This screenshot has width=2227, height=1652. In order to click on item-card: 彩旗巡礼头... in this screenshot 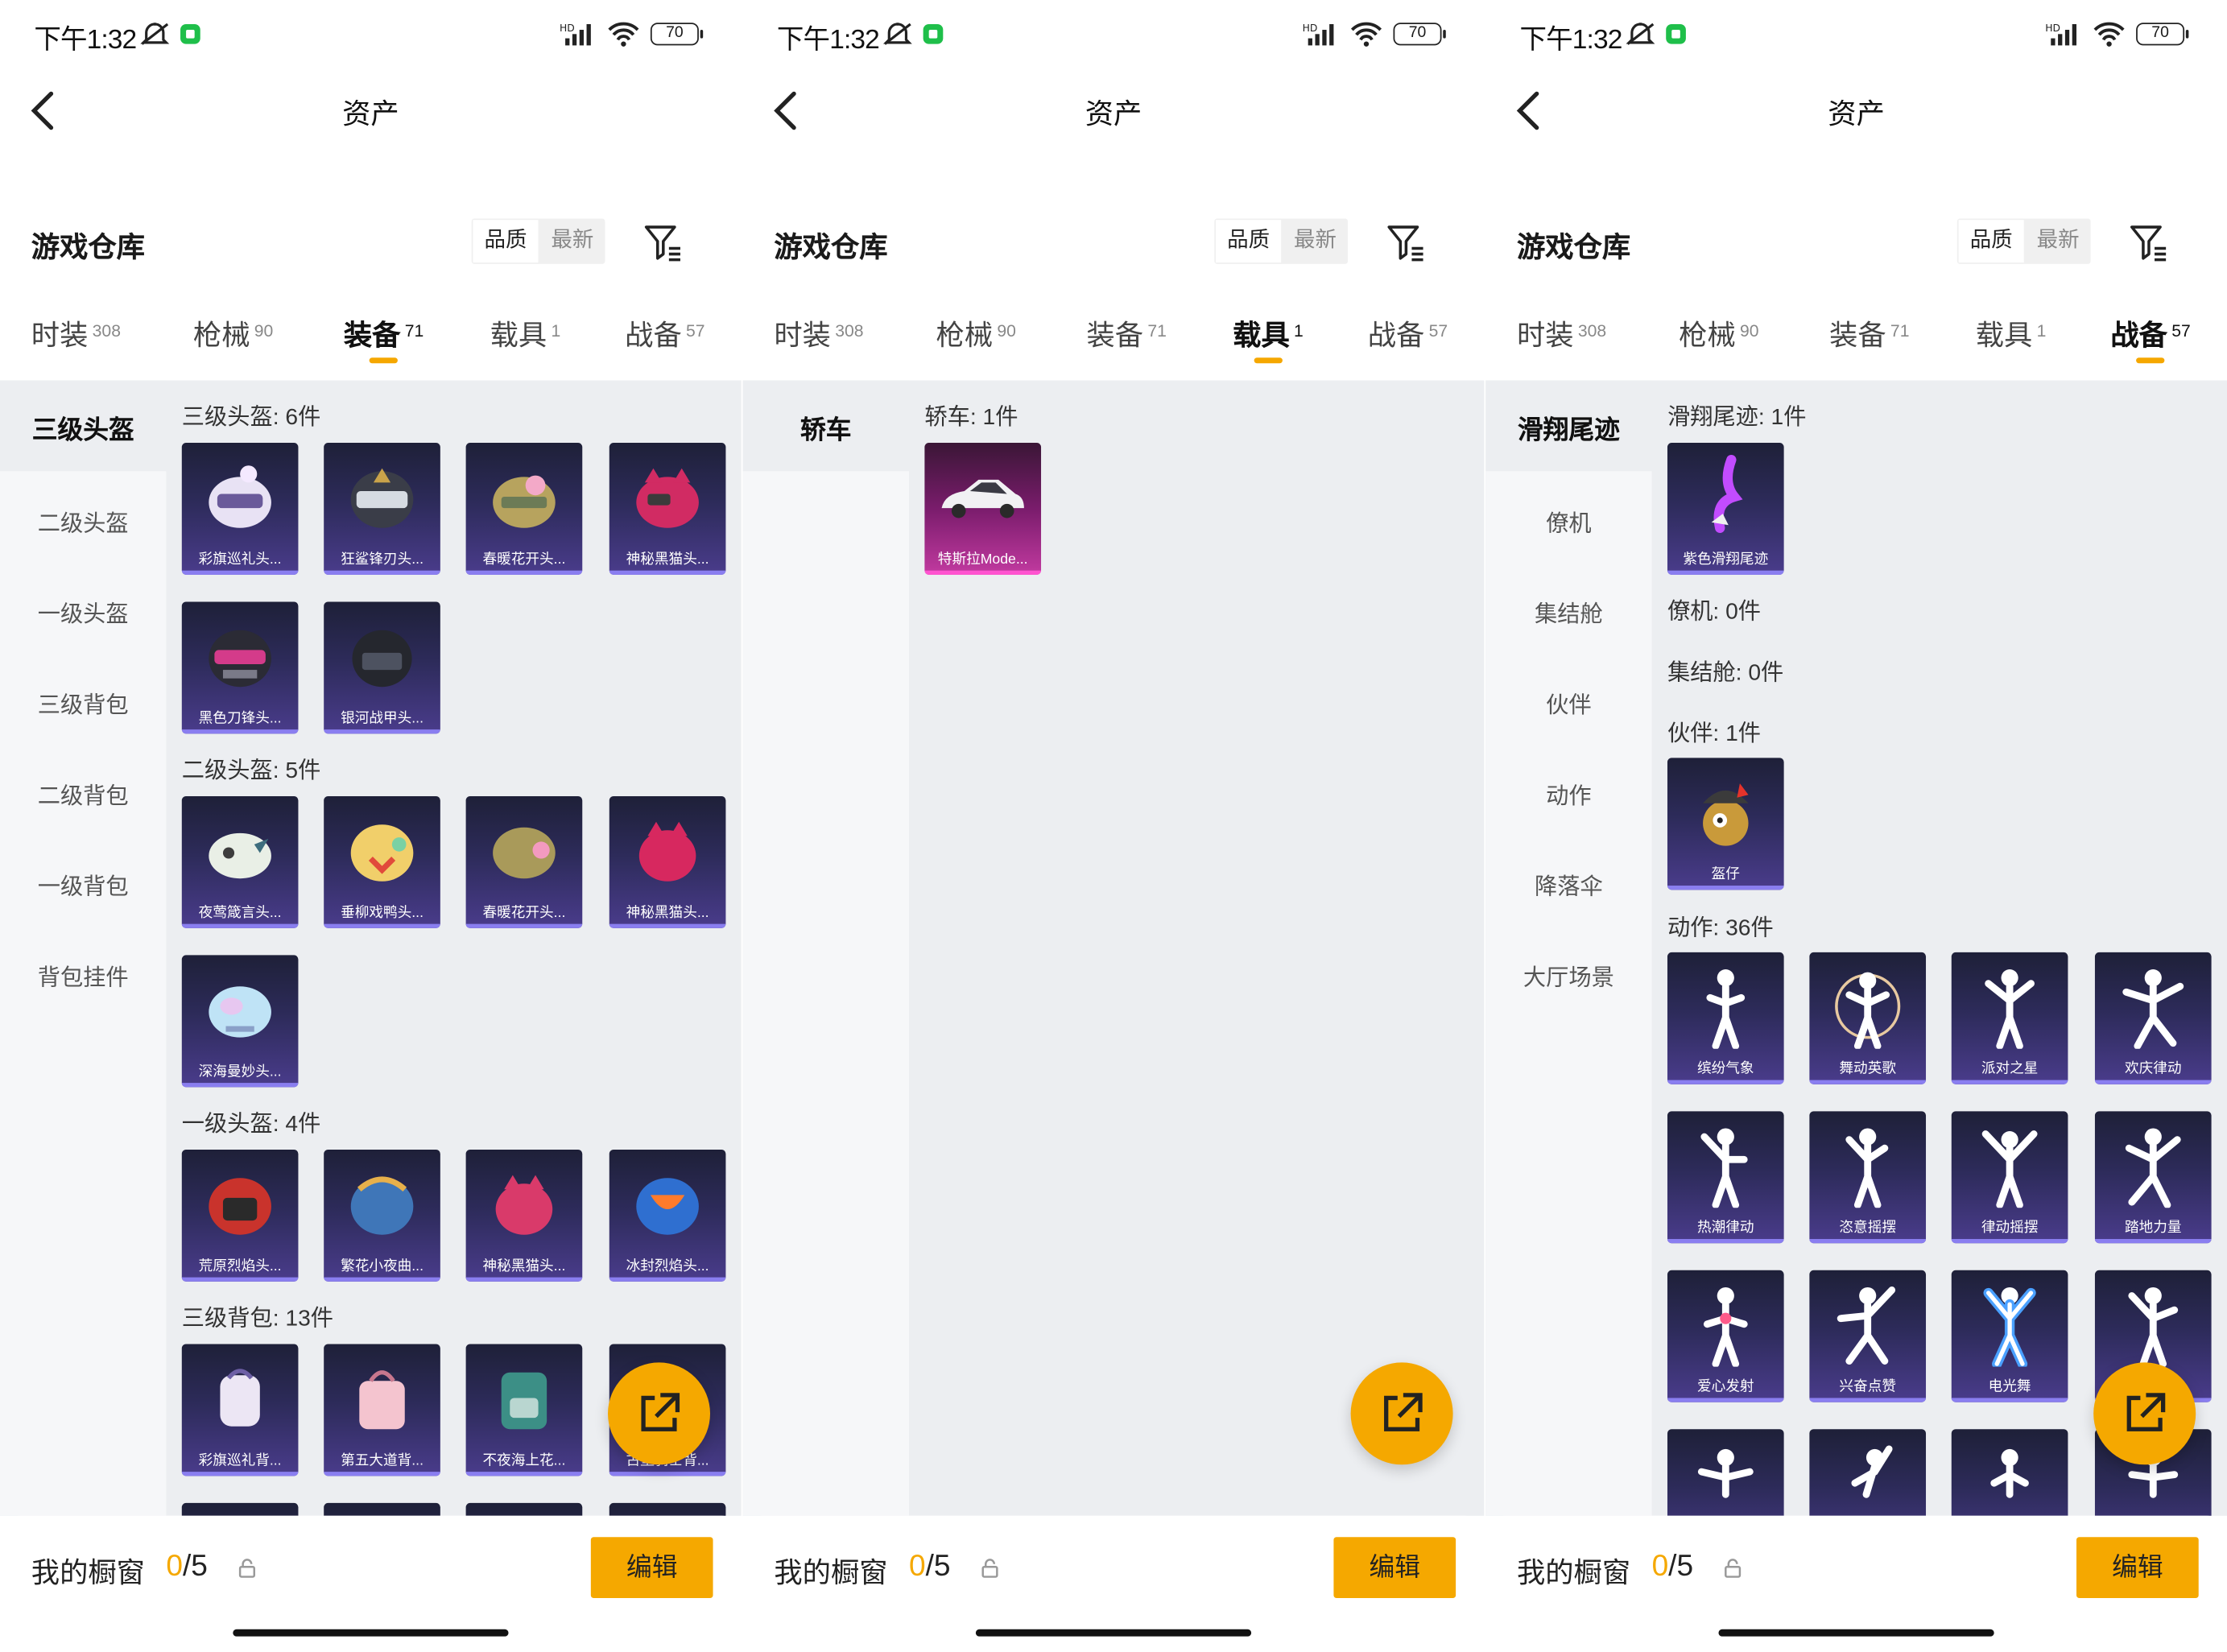, I will do `click(240, 509)`.